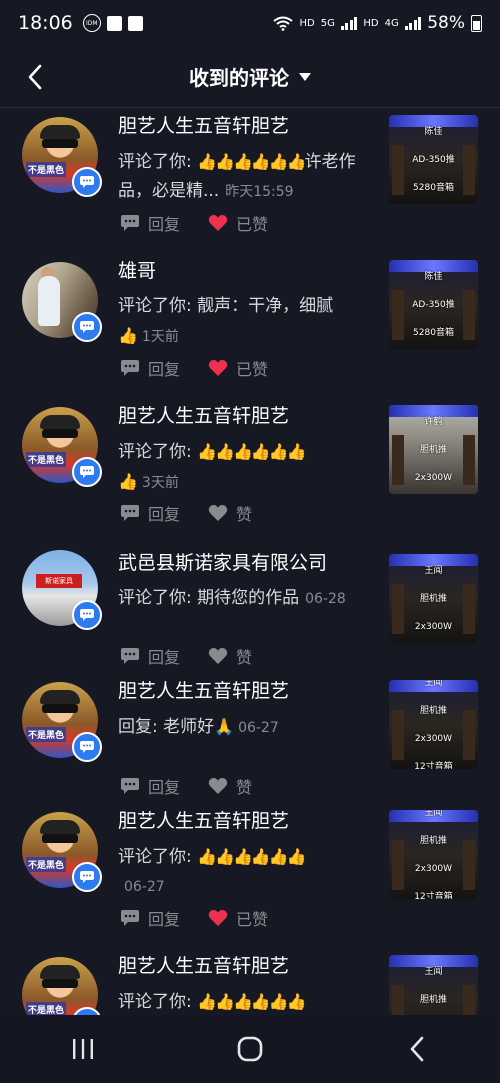  Describe the element at coordinates (249, 467) in the screenshot. I see `comment-body: 评论了你: 👍👍👍👍👍👍 👍 3天前` at that location.